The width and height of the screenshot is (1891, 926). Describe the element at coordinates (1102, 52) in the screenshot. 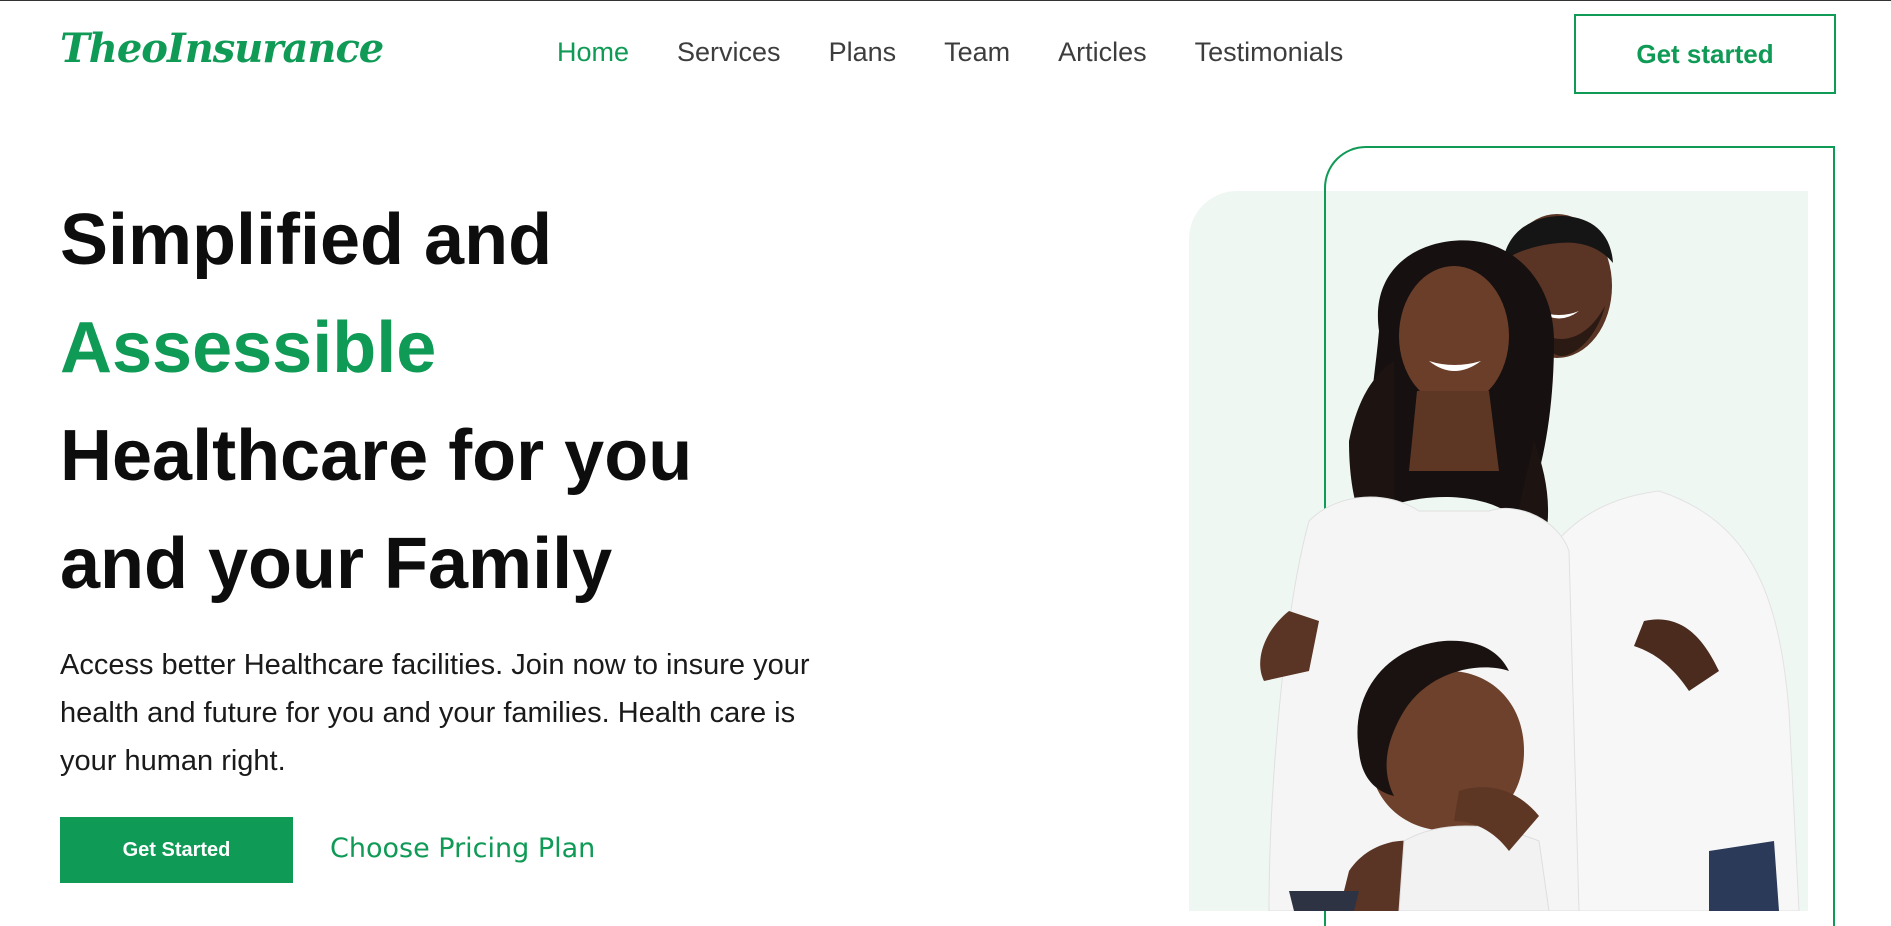

I see `nav-articles: Articles` at that location.